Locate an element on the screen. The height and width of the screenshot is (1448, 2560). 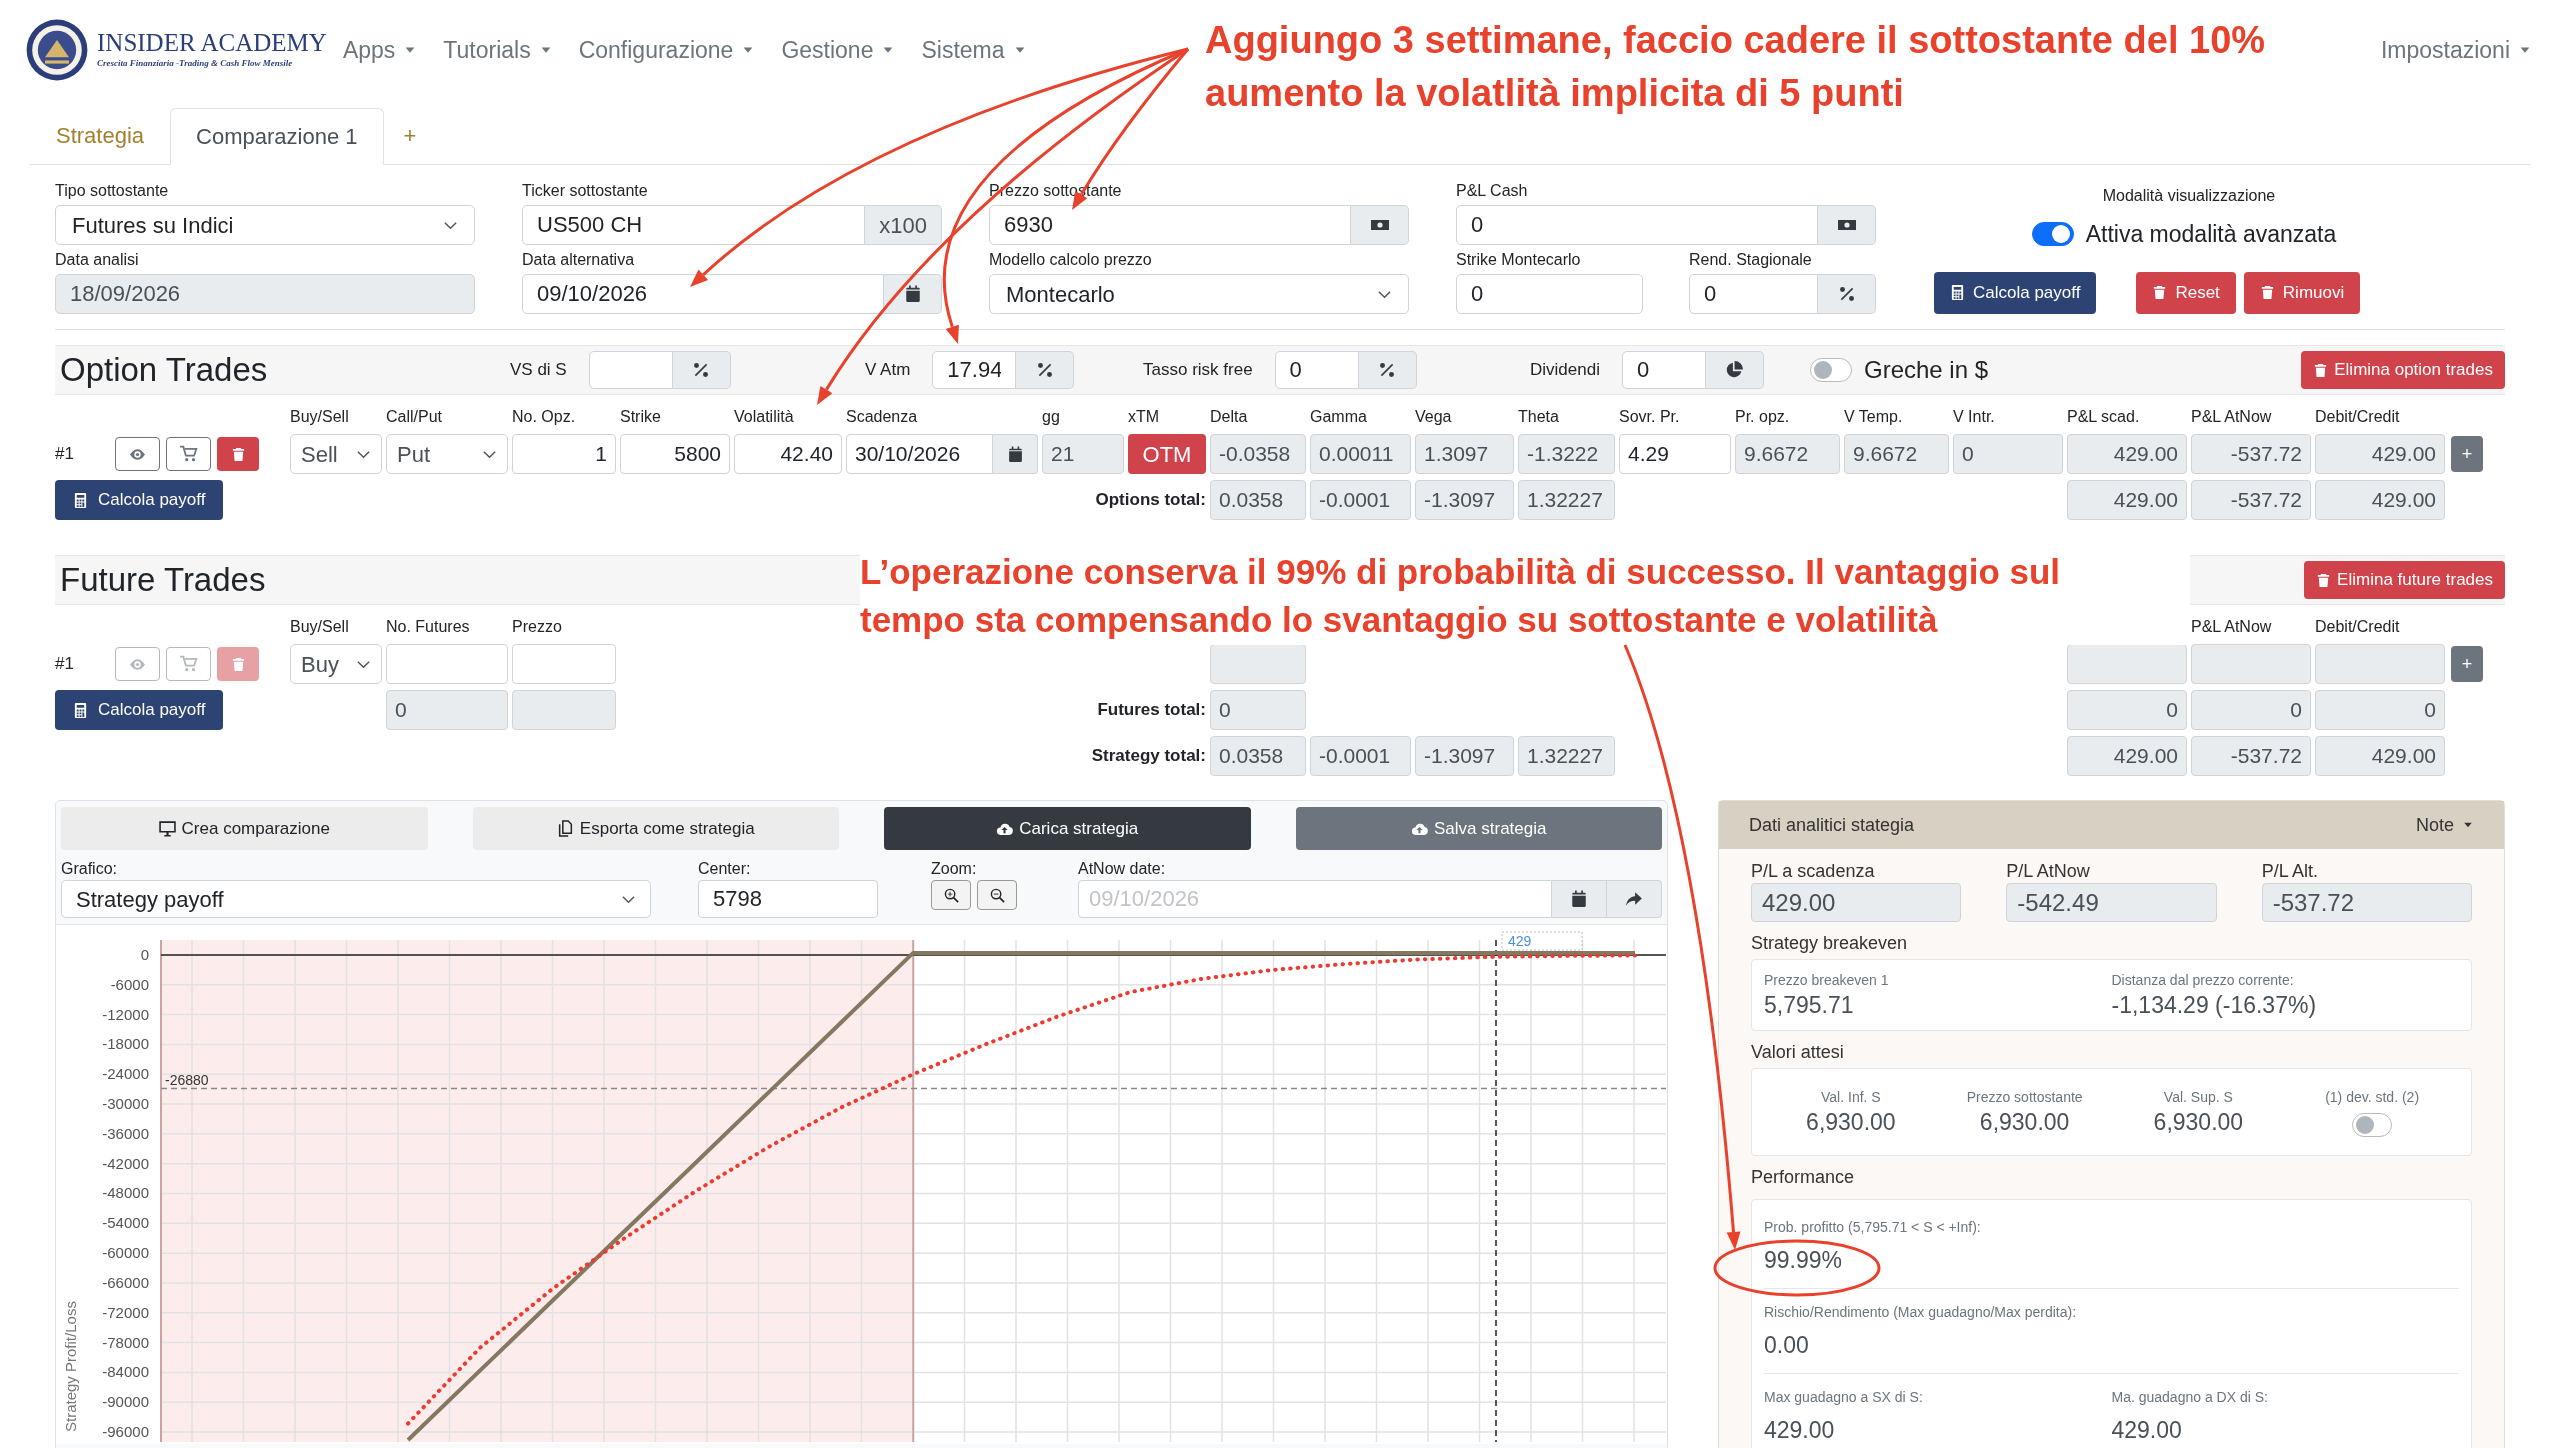
input-field: 17.94 is located at coordinates (974, 370).